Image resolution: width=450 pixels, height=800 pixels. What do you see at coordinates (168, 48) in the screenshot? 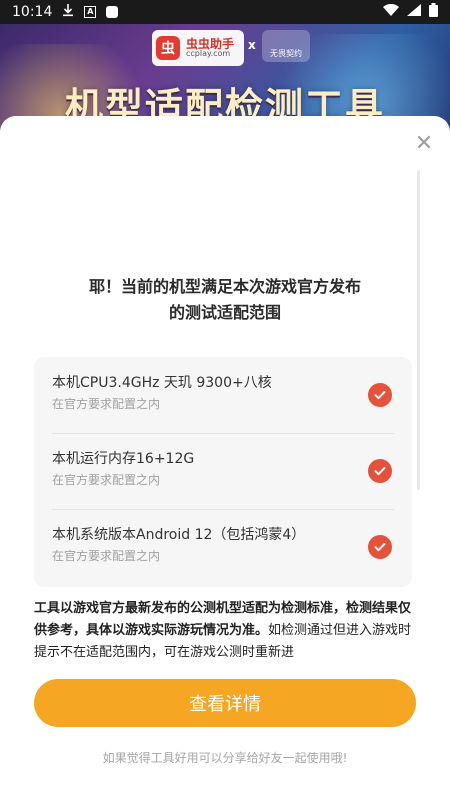
I see `ccplay-logo-icon: 虫` at bounding box center [168, 48].